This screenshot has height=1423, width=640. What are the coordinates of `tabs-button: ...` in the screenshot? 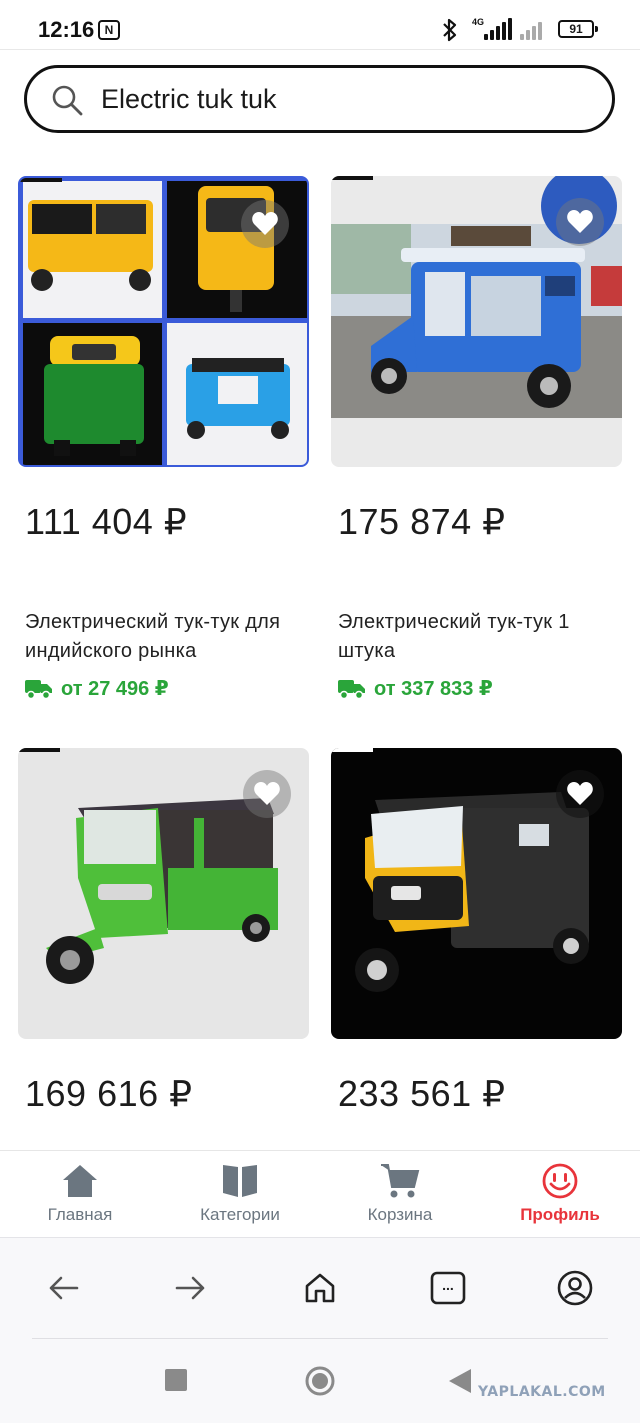 It's located at (448, 1288).